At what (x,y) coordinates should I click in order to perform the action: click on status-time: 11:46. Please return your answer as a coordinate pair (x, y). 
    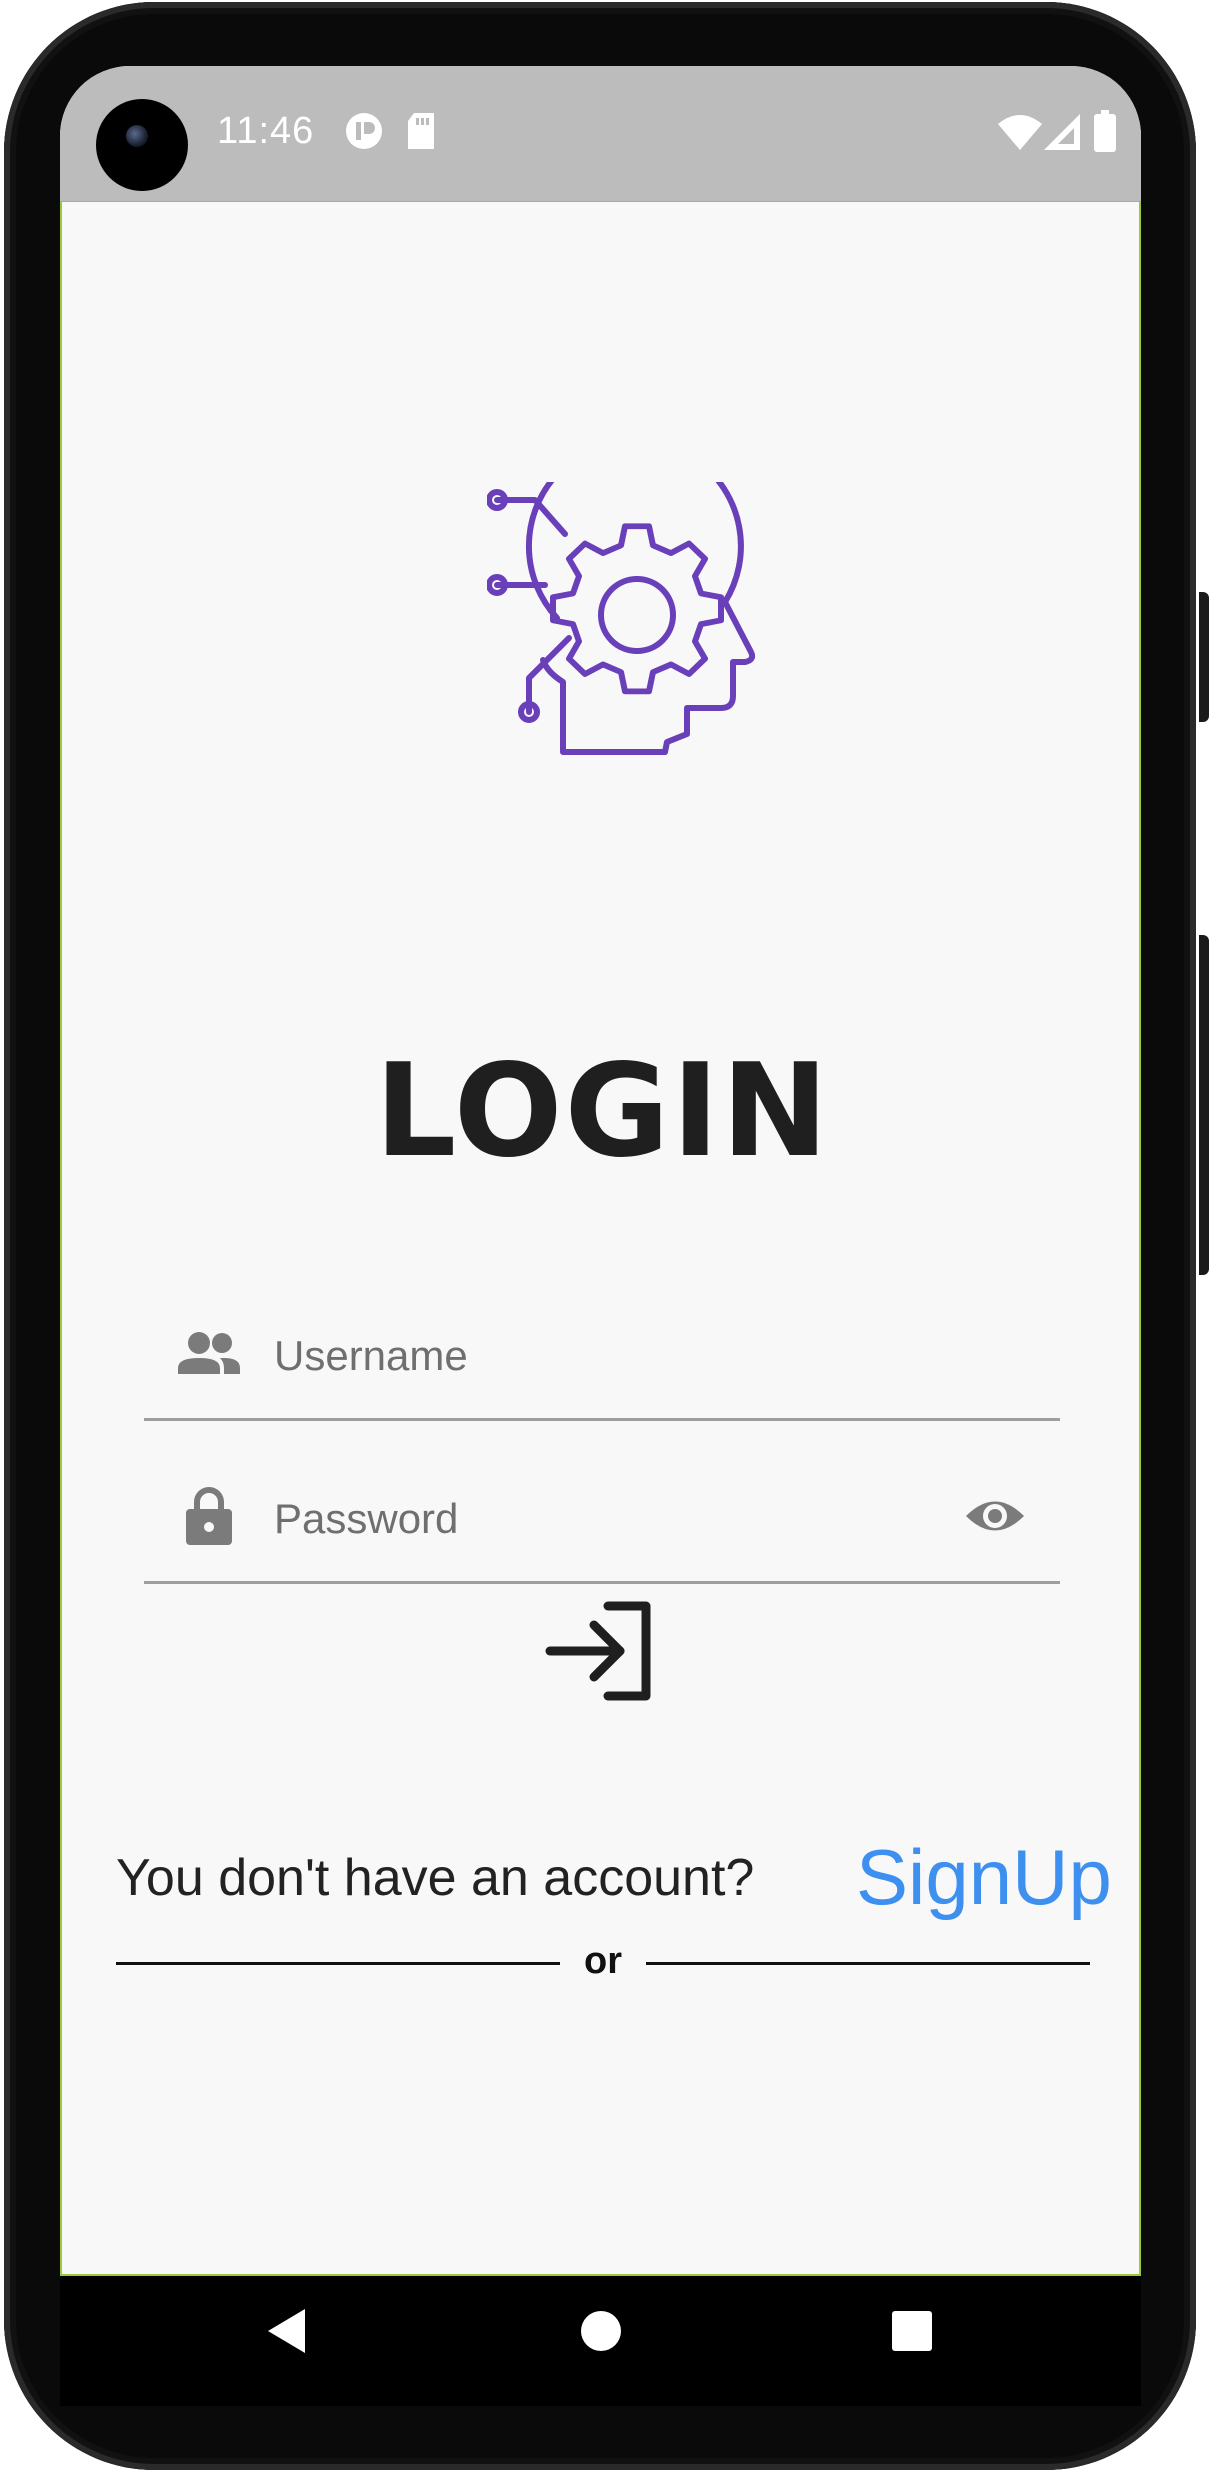
    Looking at the image, I should click on (266, 131).